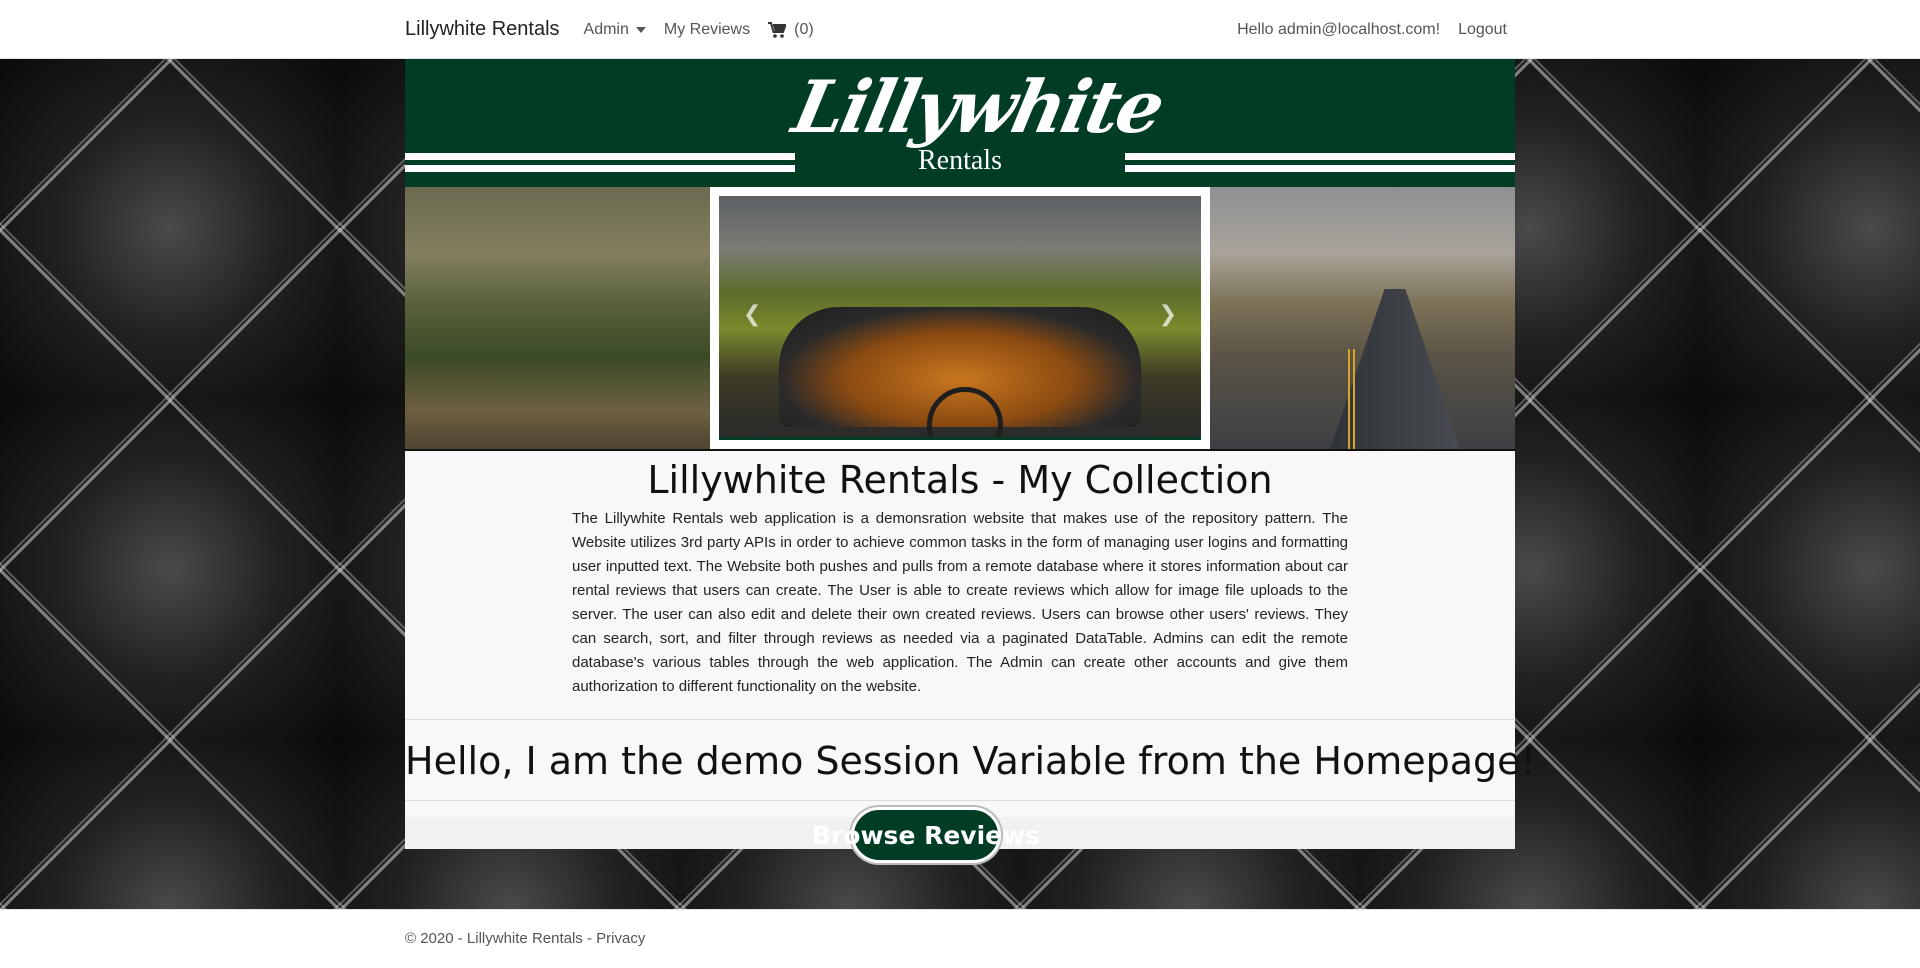 This screenshot has height=968, width=1920. Describe the element at coordinates (777, 29) in the screenshot. I see `shopping-cart-icon` at that location.